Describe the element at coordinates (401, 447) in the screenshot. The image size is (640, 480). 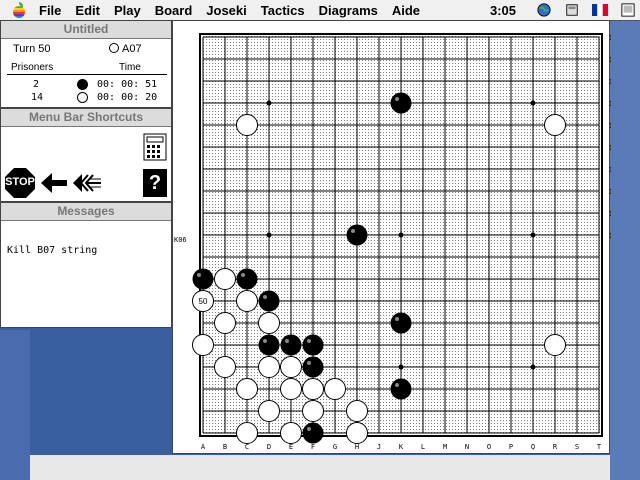
I see `column-label: K` at that location.